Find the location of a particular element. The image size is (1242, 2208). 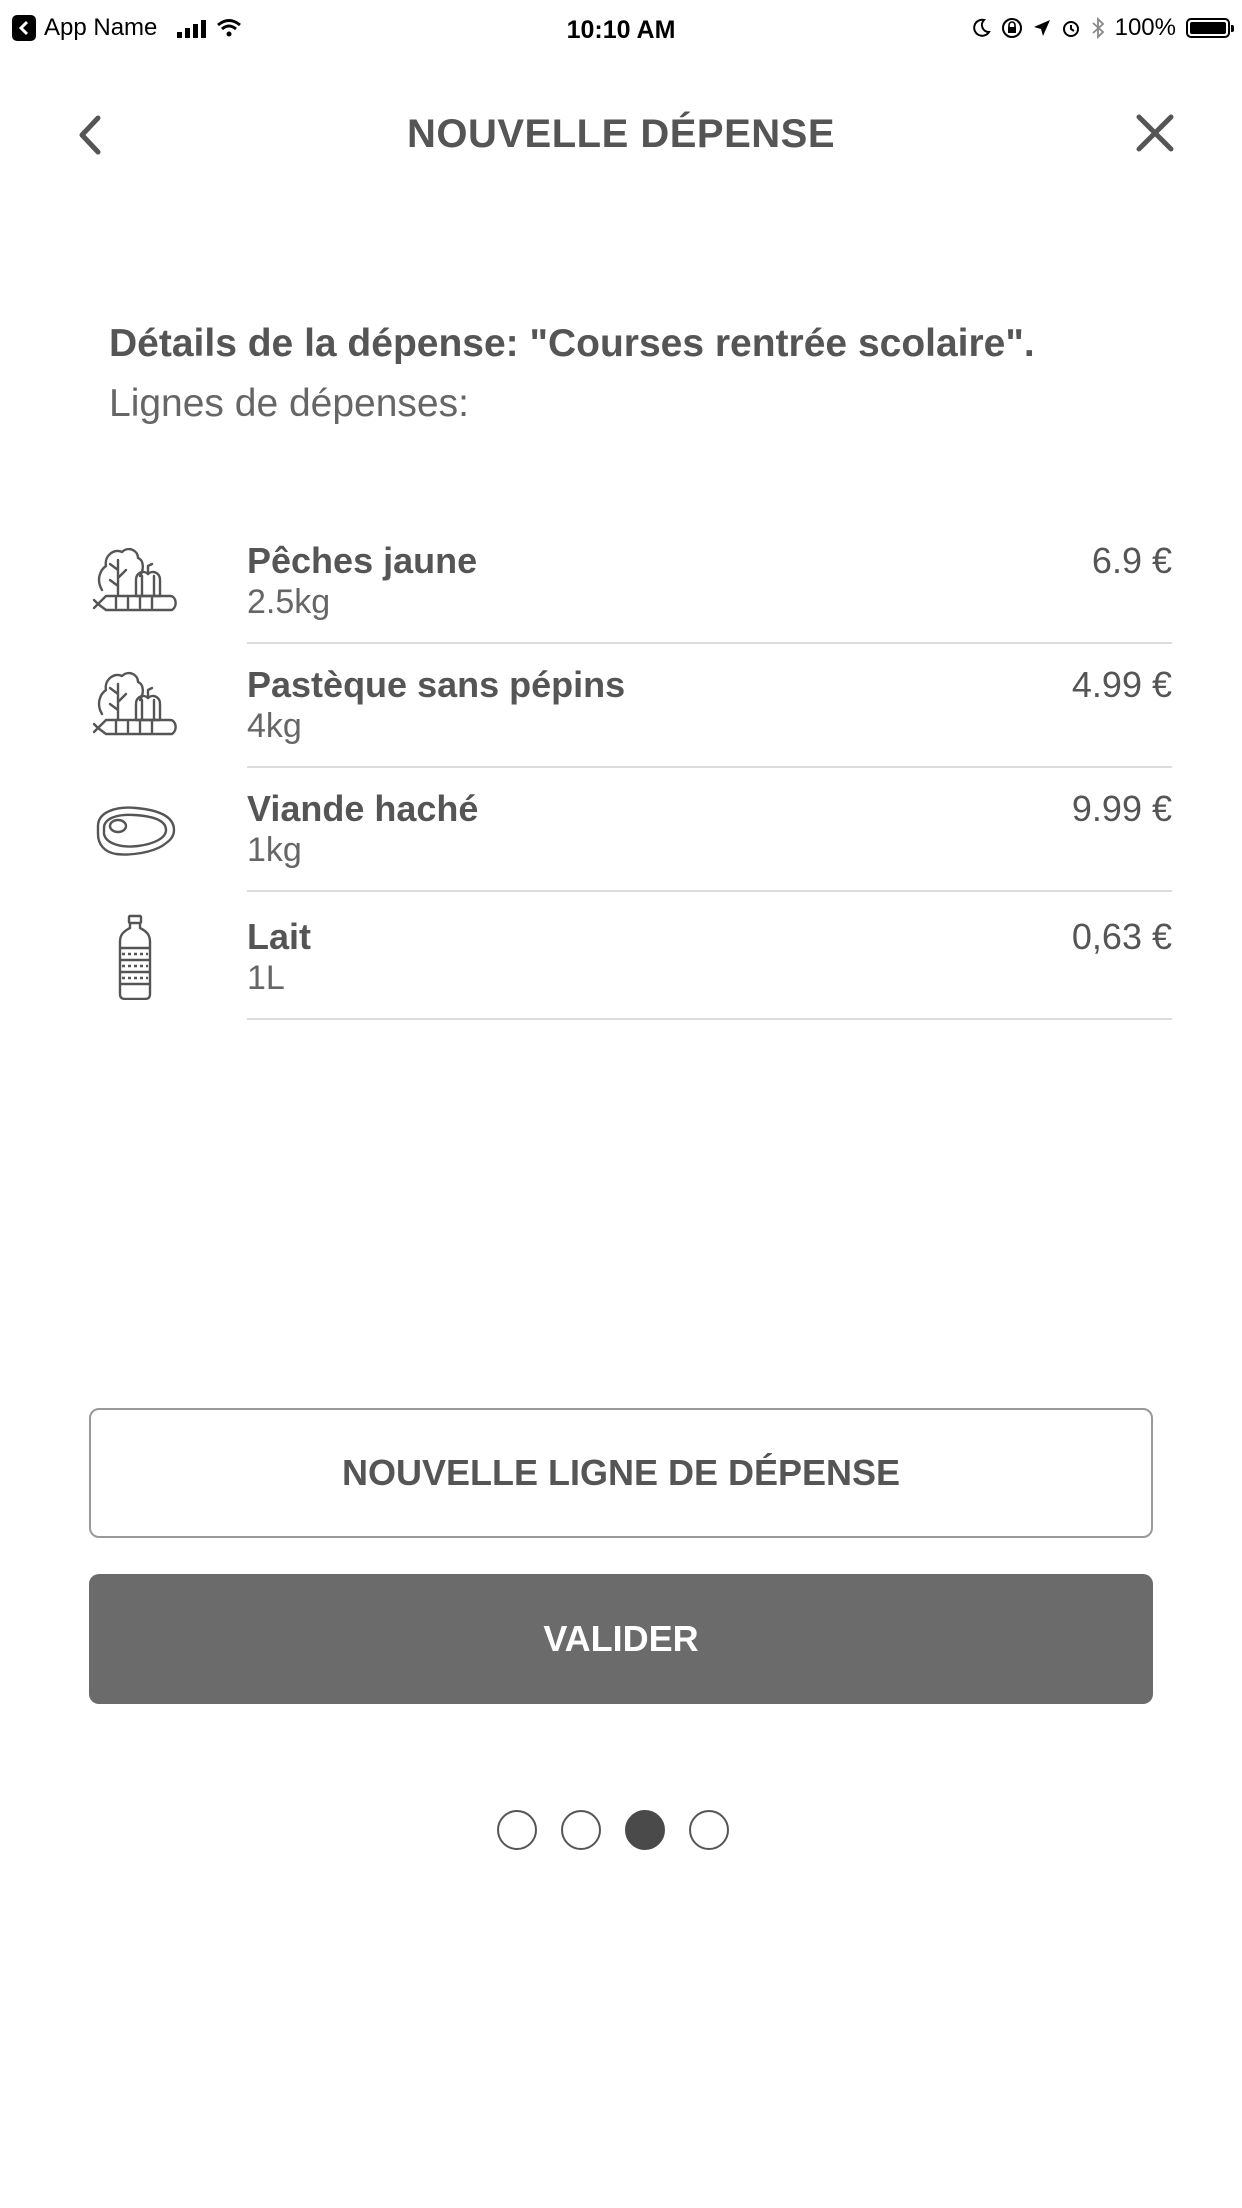

bluetooth-icon is located at coordinates (1098, 28).